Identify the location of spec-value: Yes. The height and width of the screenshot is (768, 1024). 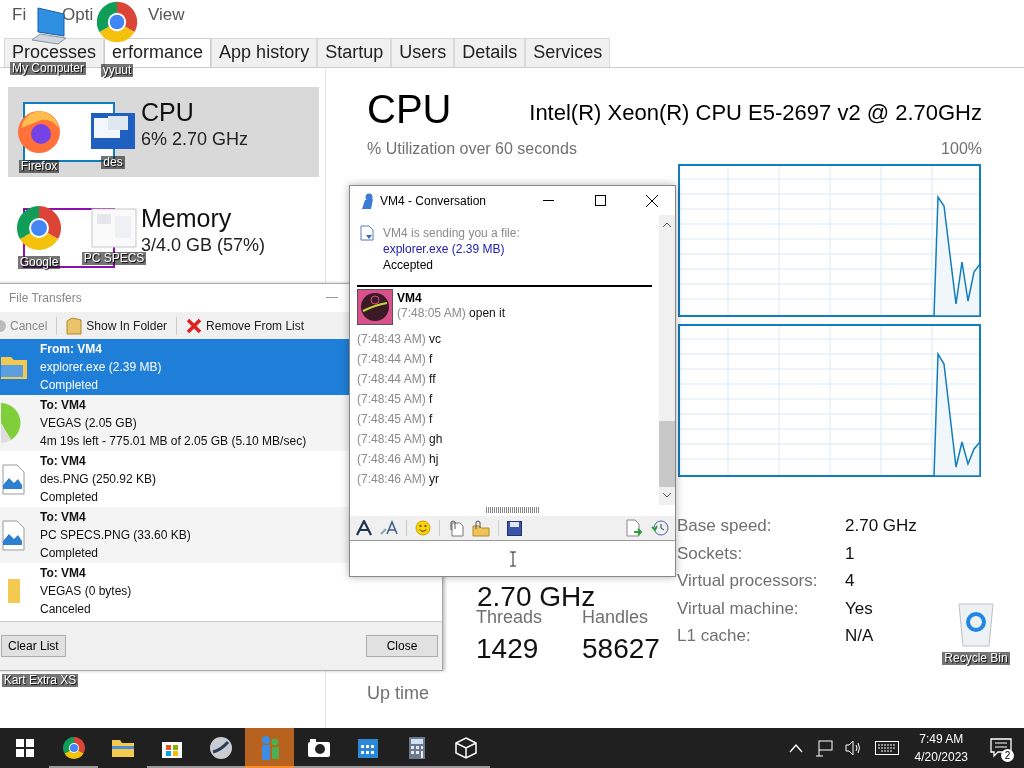
(859, 608).